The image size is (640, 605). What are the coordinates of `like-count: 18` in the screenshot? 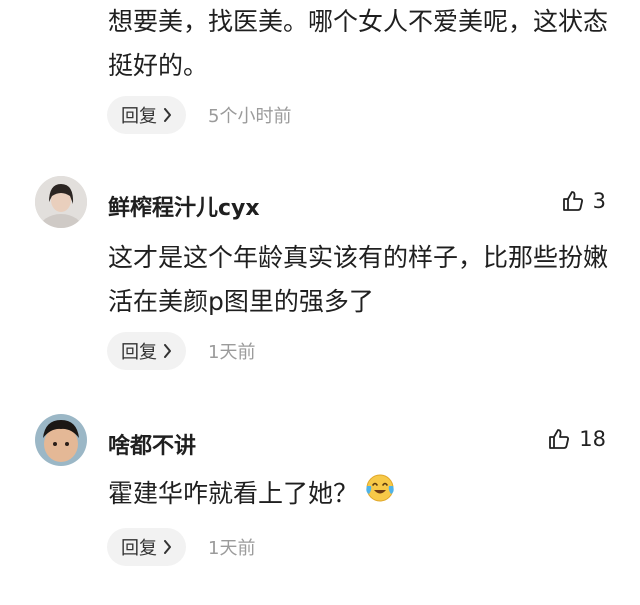 It's located at (592, 439).